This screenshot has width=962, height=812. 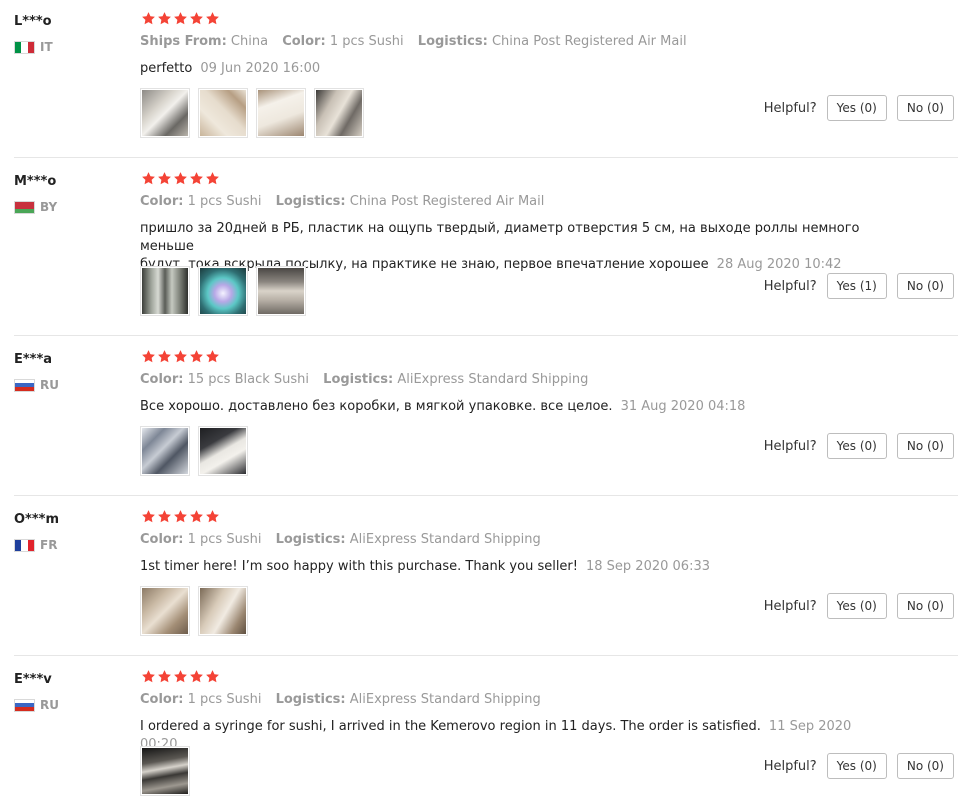 I want to click on reviewer-country: BY, so click(x=35, y=207).